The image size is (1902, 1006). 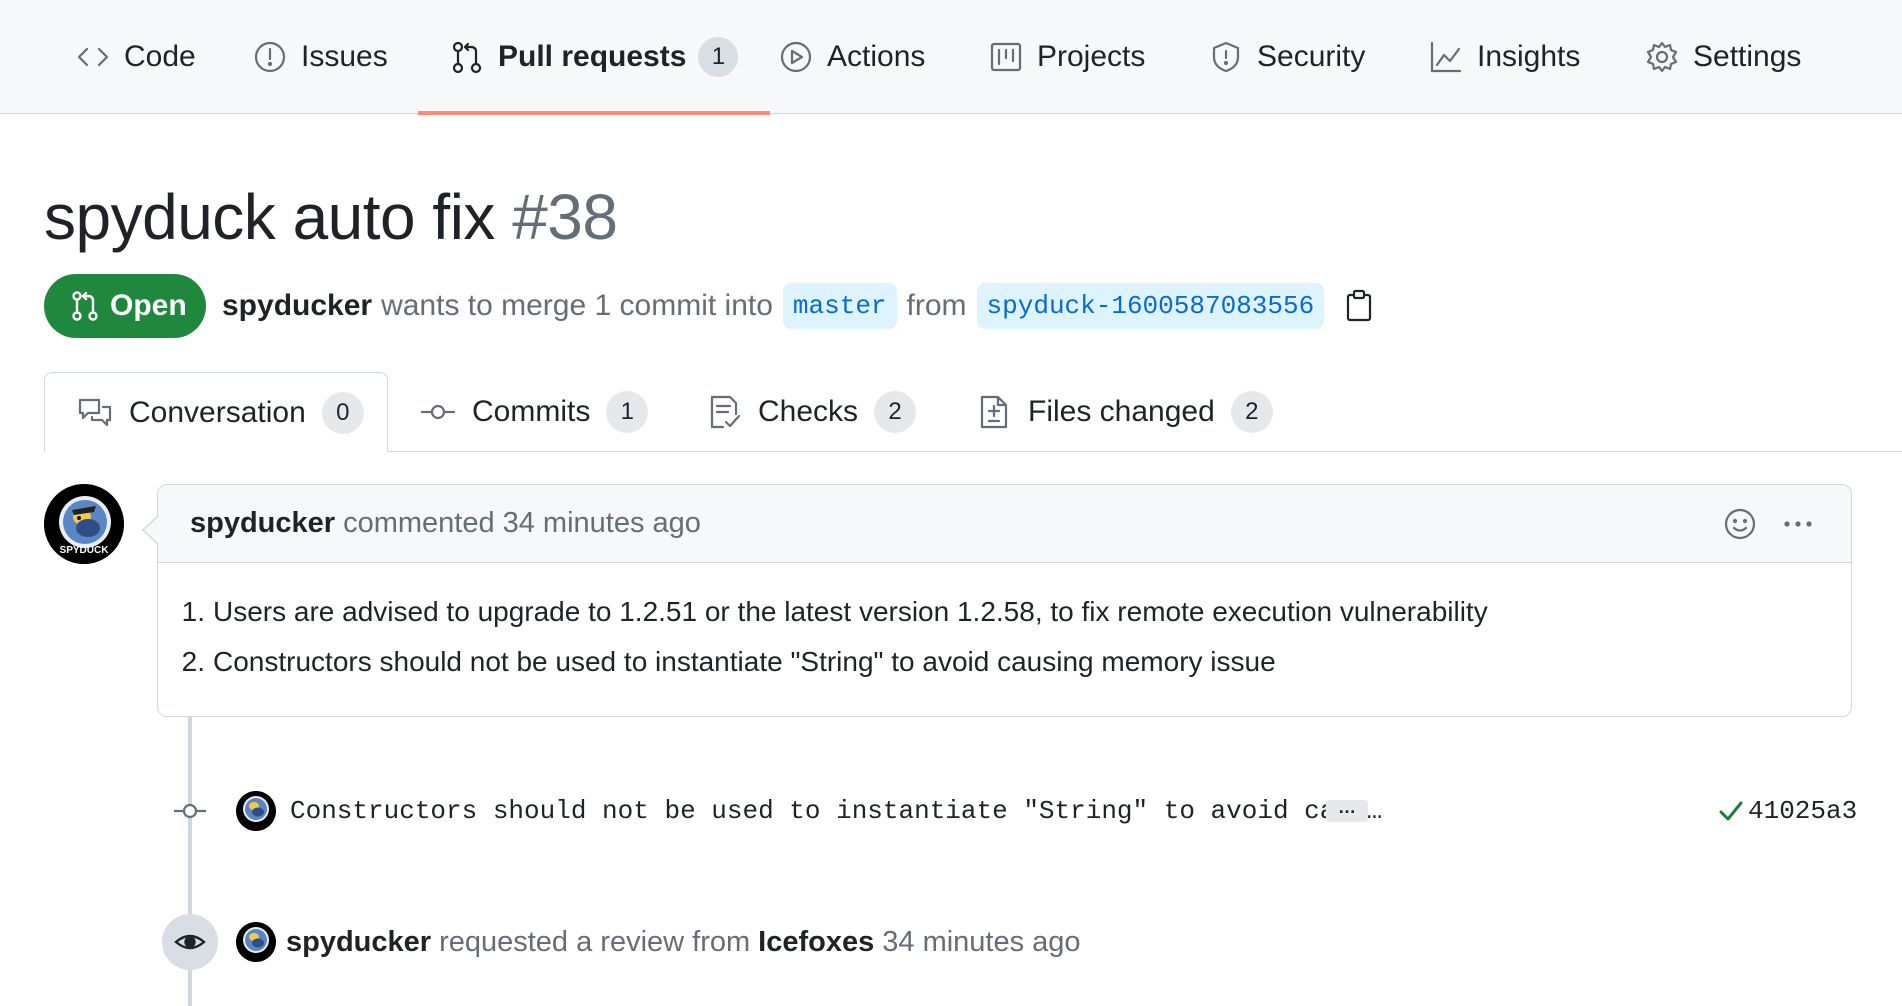 I want to click on eye-badge, so click(x=190, y=942).